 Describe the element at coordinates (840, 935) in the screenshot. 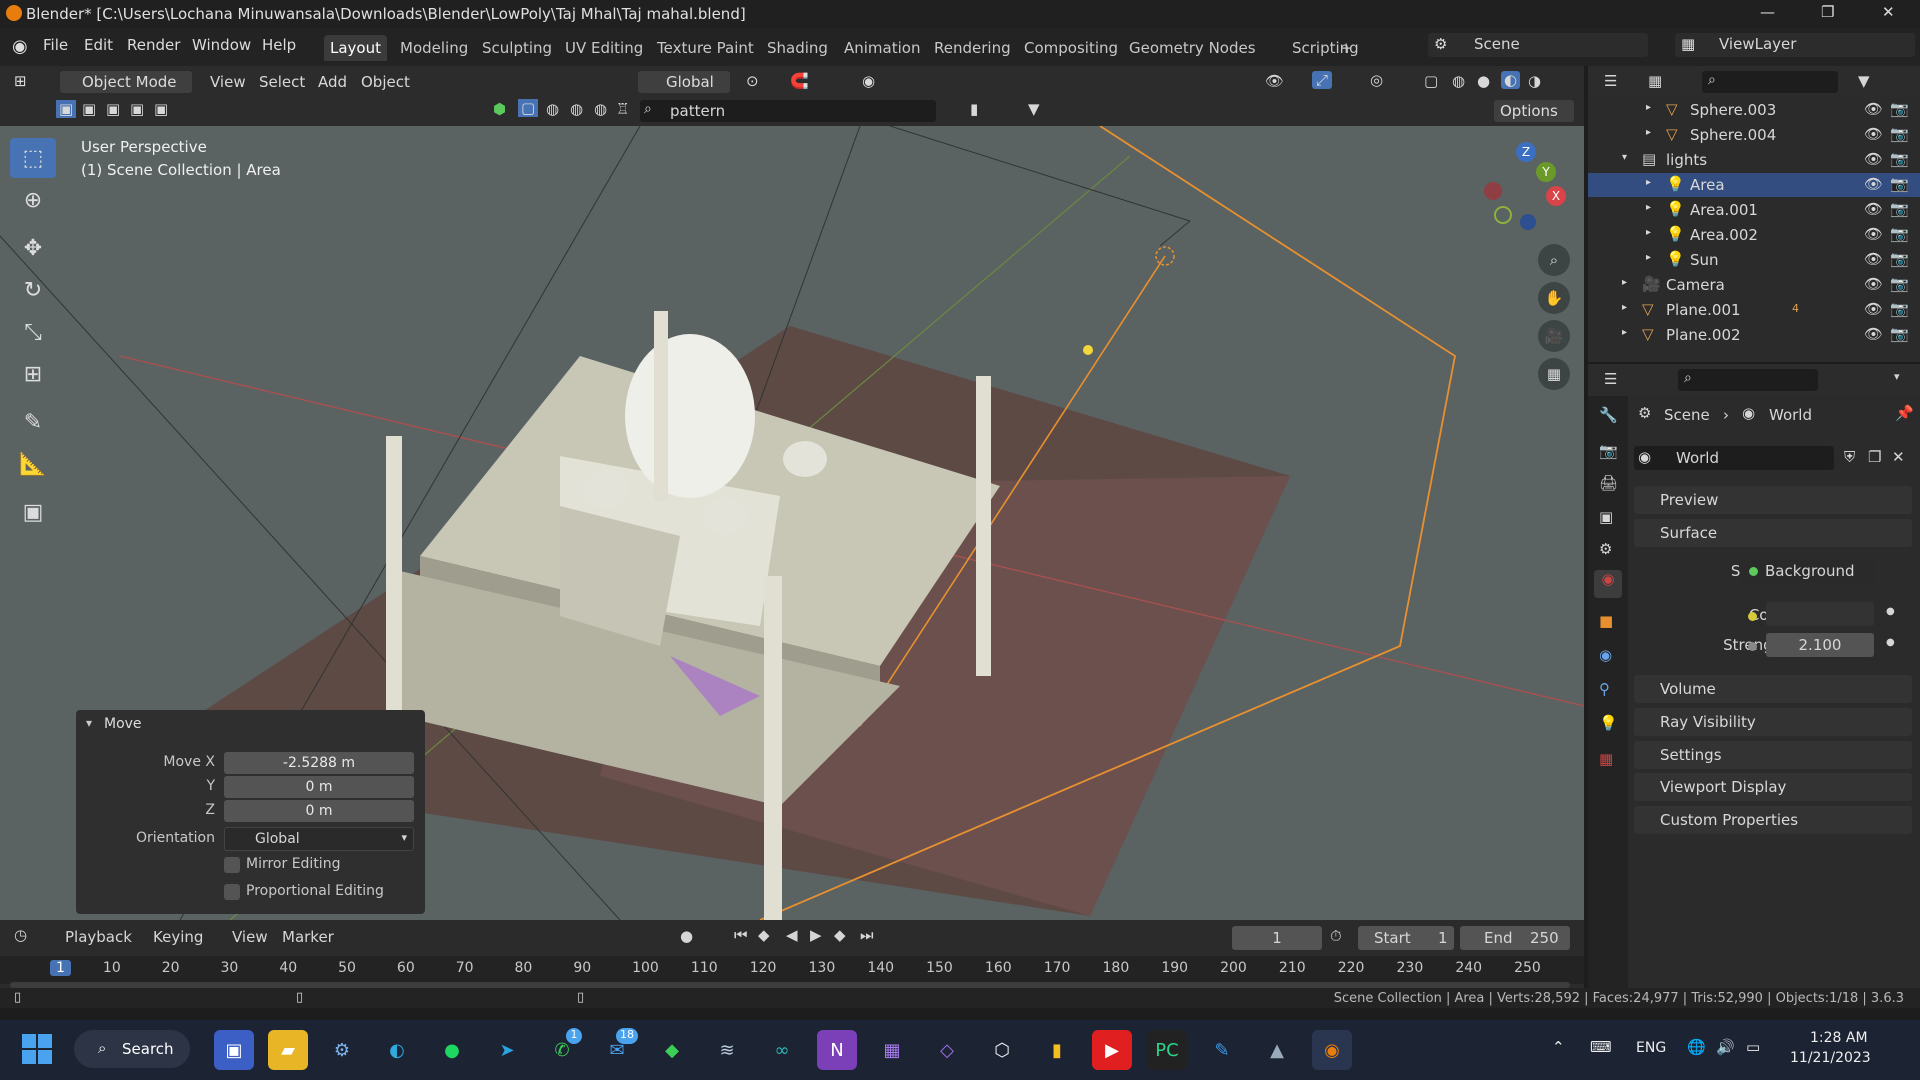

I see `next-keyframe-icon: ◆` at that location.